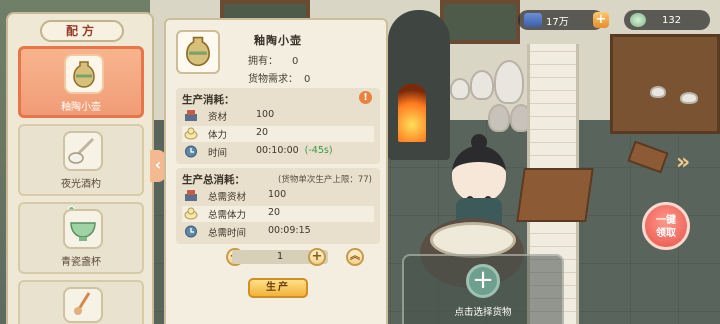  What do you see at coordinates (218, 135) in the screenshot?
I see `cost-label: 体力` at bounding box center [218, 135].